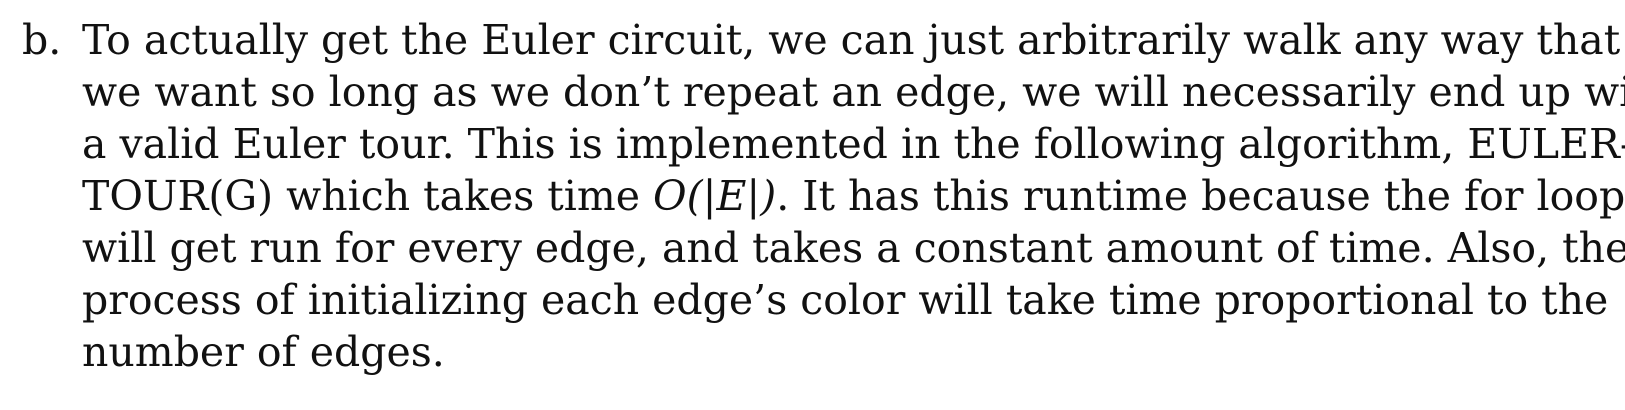 This screenshot has height=410, width=1625. What do you see at coordinates (715, 196) in the screenshot?
I see `big-o-expression: O(|E|)` at bounding box center [715, 196].